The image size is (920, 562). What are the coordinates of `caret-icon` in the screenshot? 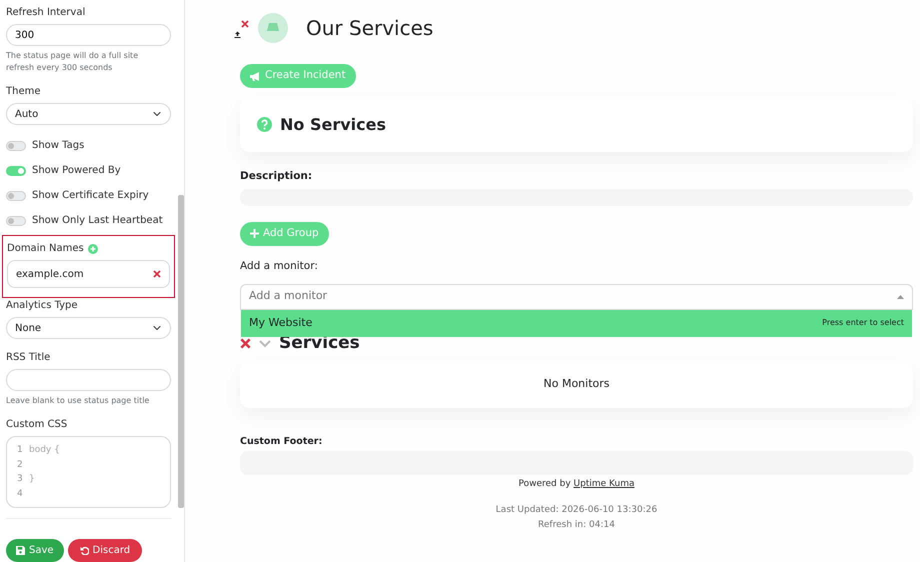 It's located at (900, 296).